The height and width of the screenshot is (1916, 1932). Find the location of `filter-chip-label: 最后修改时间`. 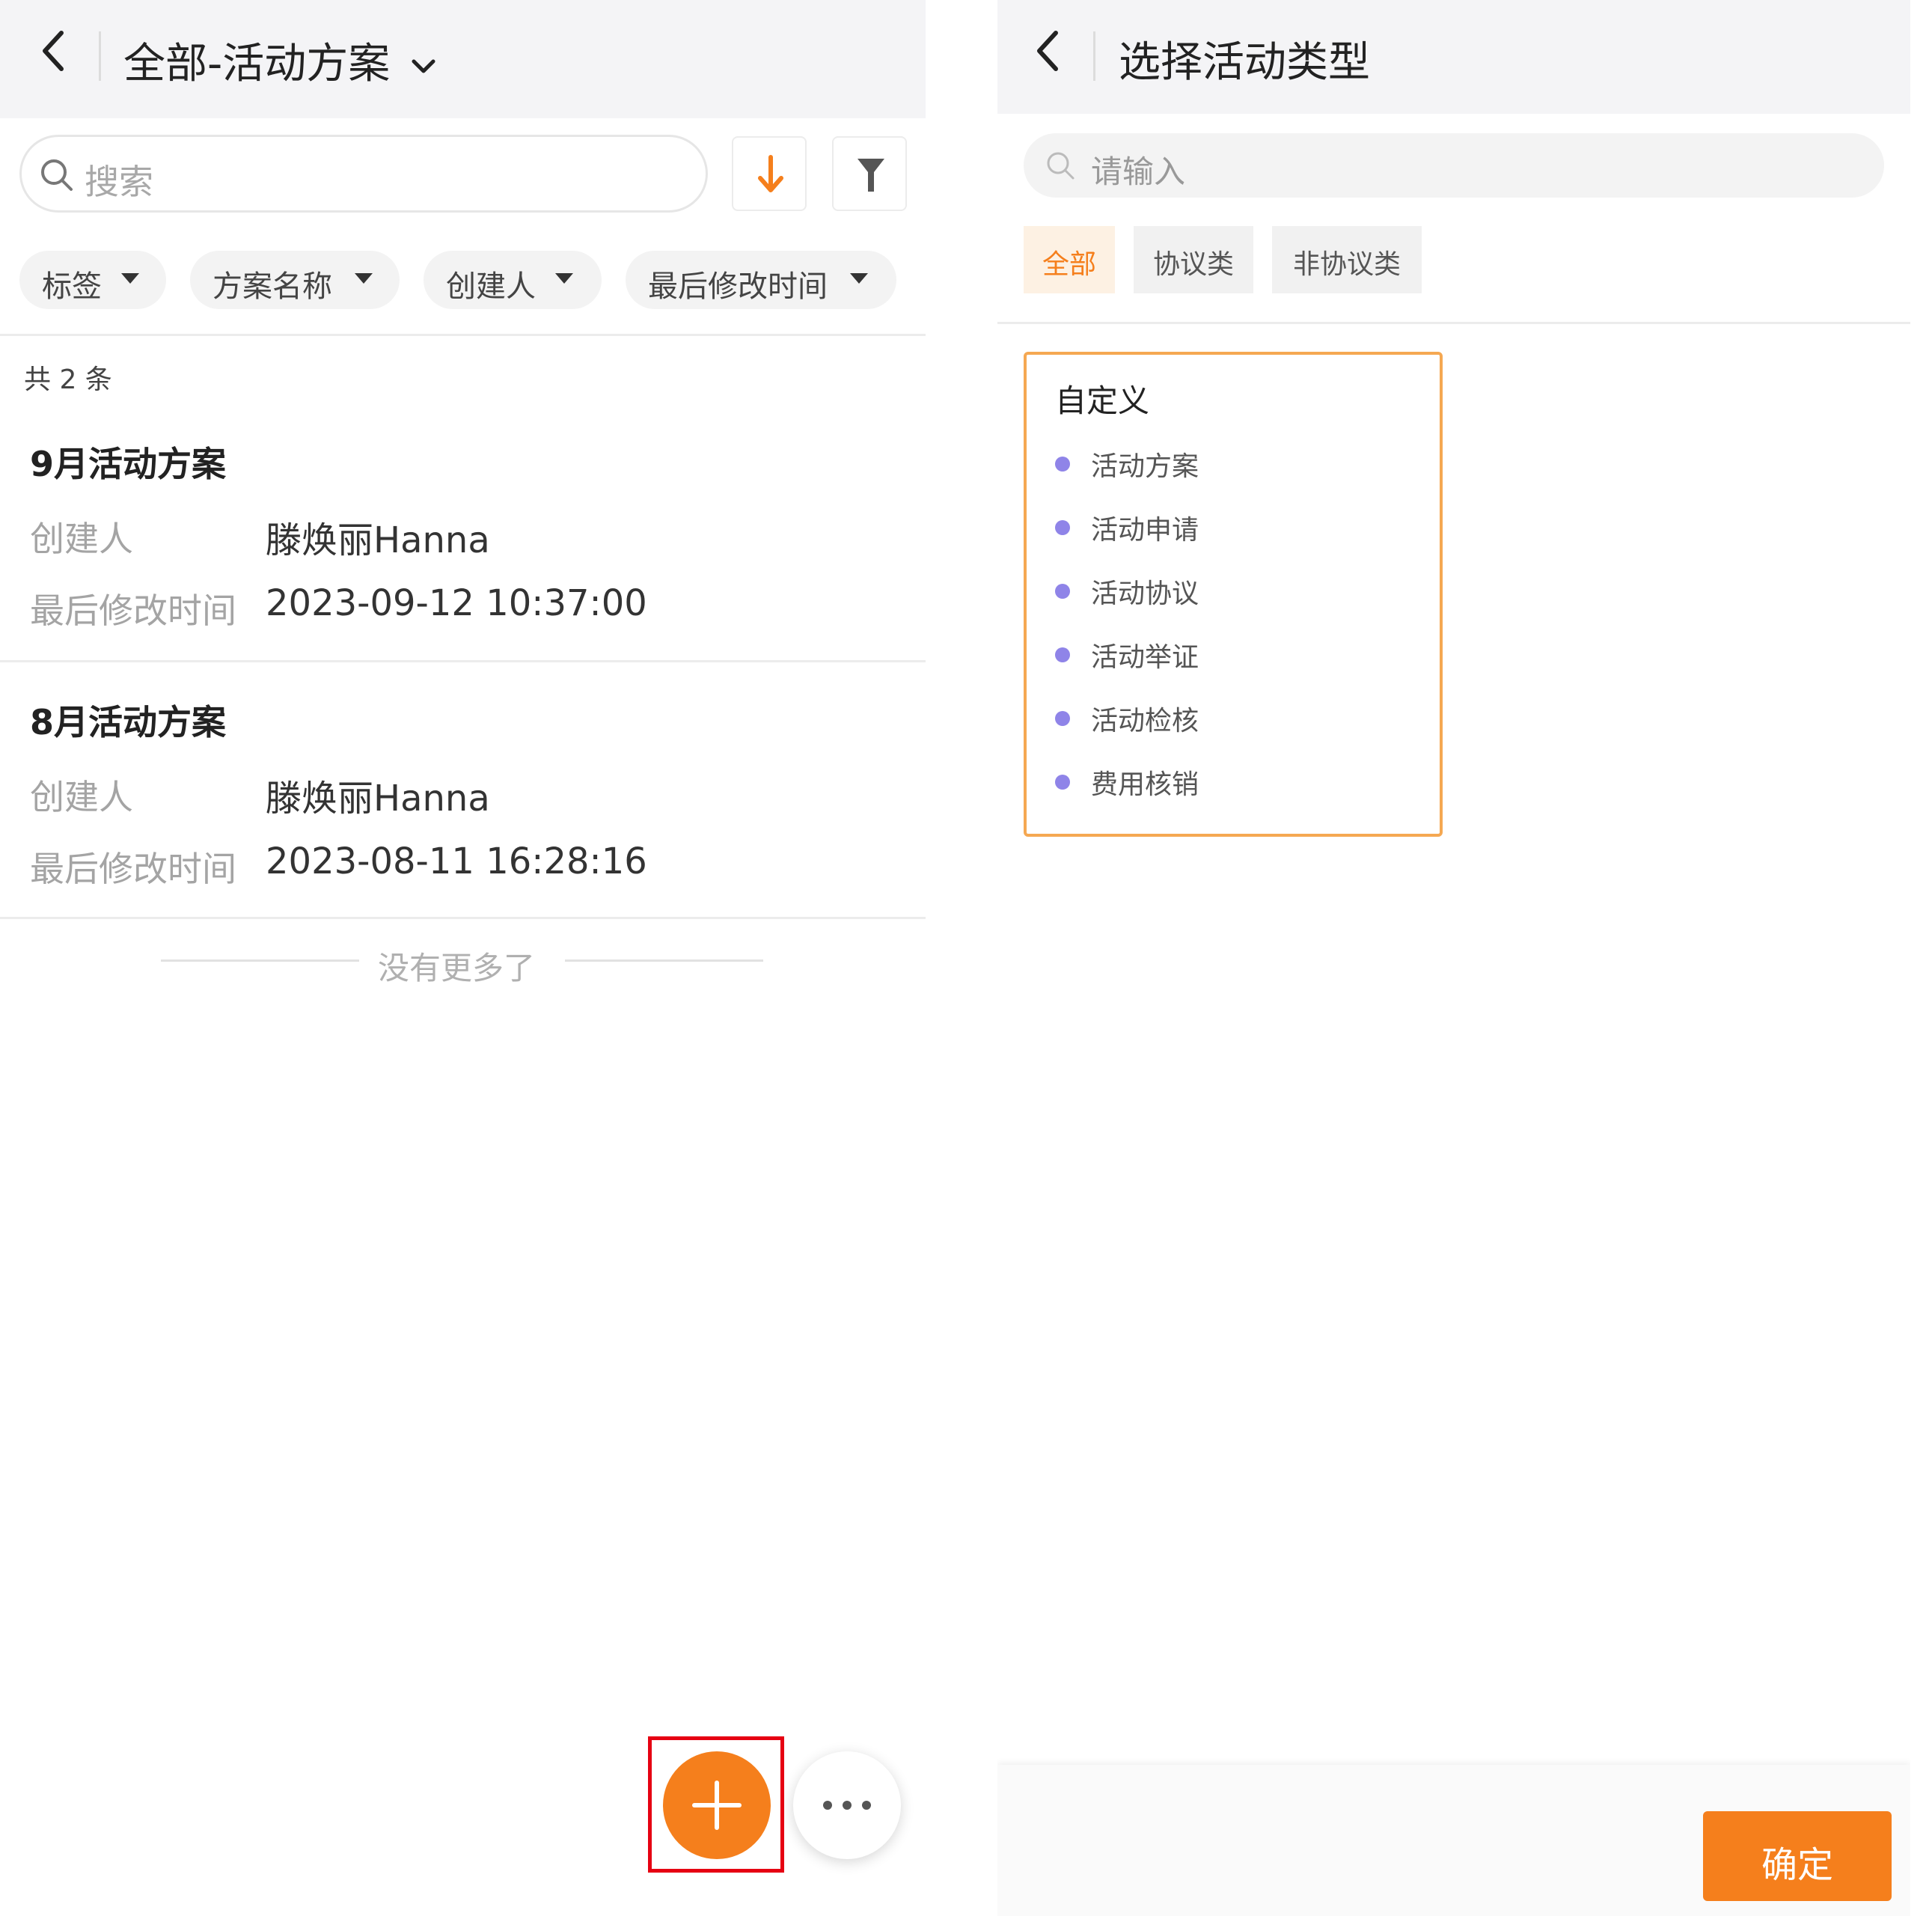

filter-chip-label: 最后修改时间 is located at coordinates (738, 286).